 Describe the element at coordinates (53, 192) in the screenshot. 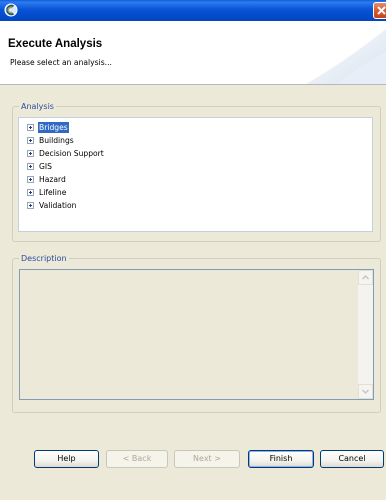

I see `tree-item-label: Lifeline` at that location.